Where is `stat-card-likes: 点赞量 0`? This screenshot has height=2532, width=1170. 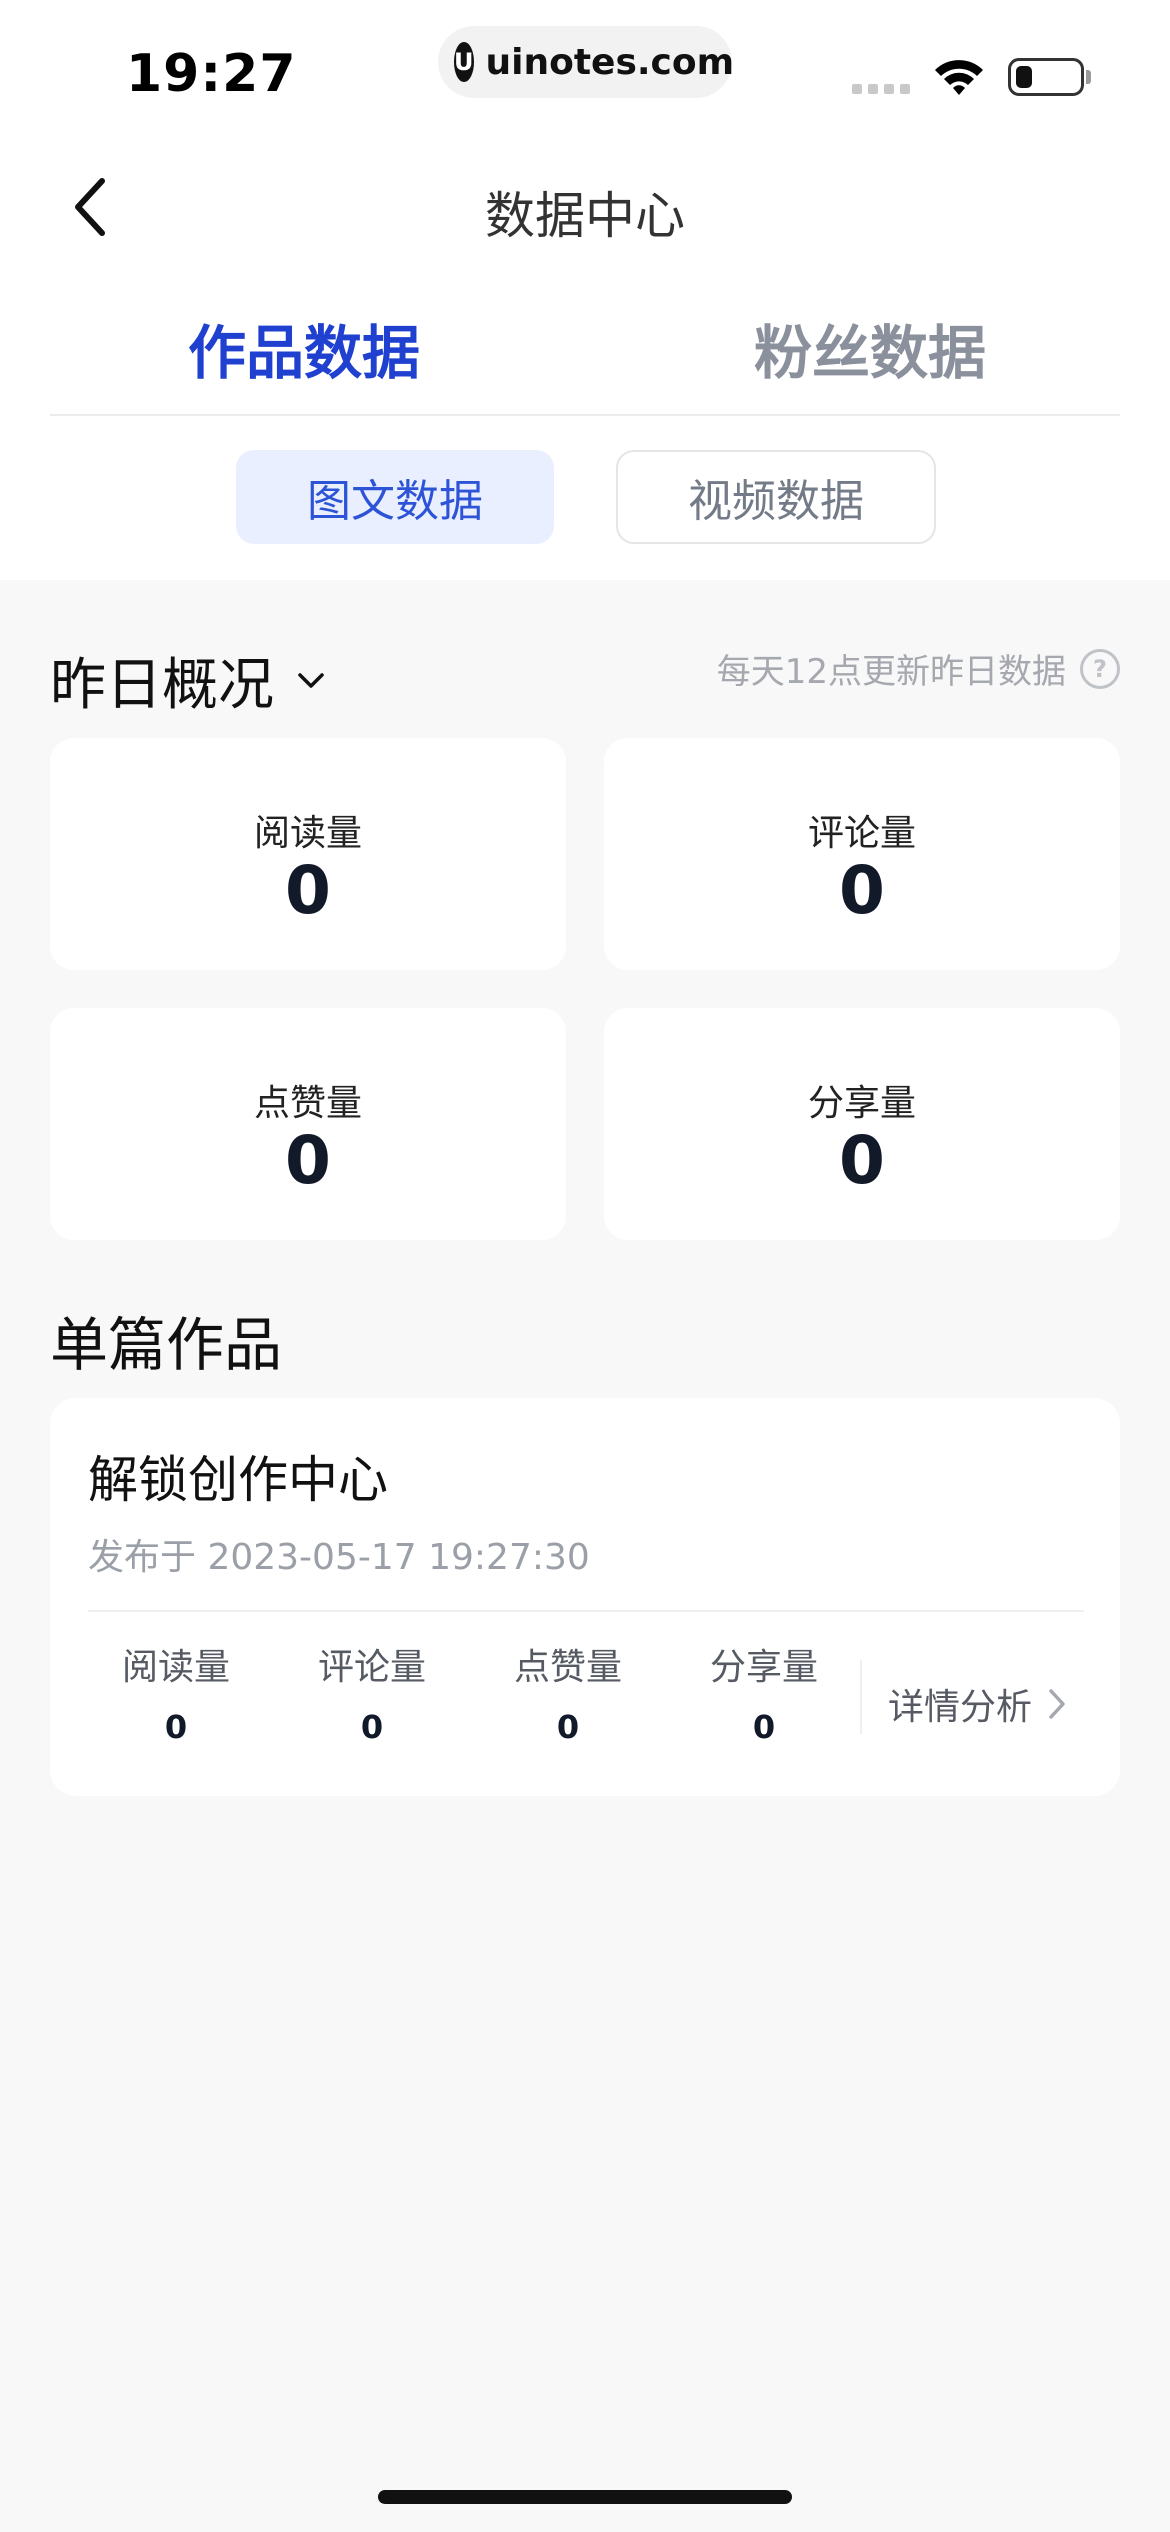
stat-card-likes: 点赞量 0 is located at coordinates (308, 1124).